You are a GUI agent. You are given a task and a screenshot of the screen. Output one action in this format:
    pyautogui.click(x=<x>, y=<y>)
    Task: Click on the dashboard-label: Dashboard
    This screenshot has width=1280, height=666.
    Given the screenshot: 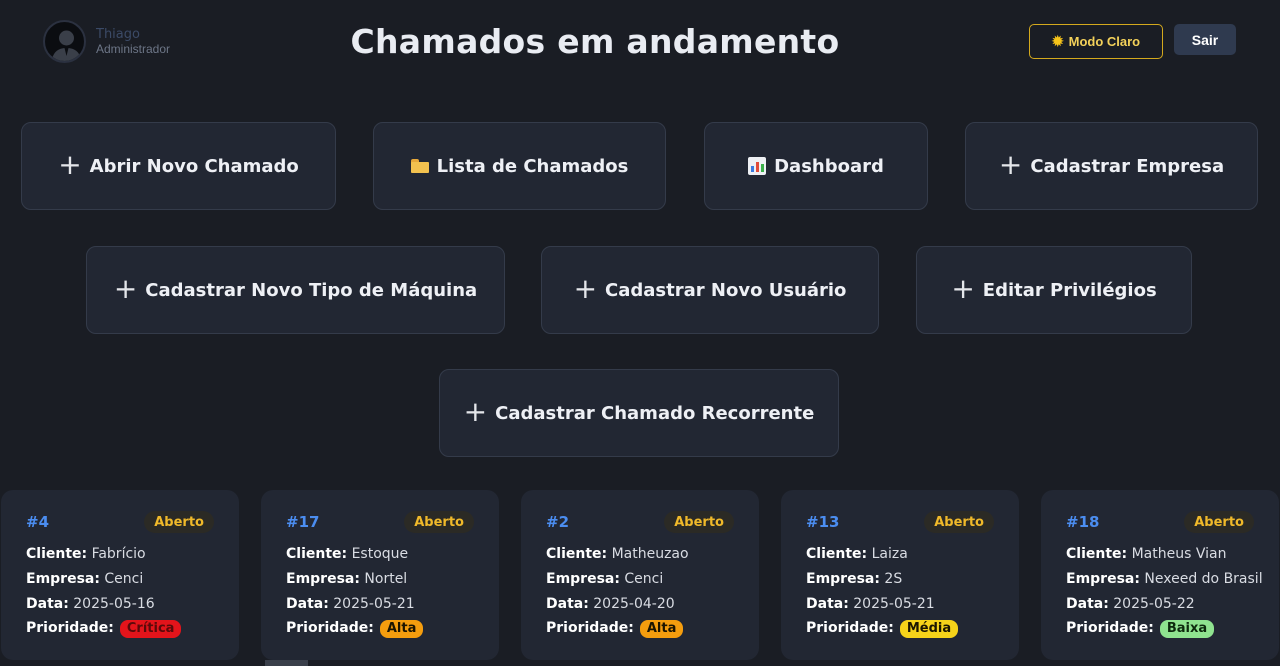 What is the action you would take?
    pyautogui.click(x=829, y=166)
    